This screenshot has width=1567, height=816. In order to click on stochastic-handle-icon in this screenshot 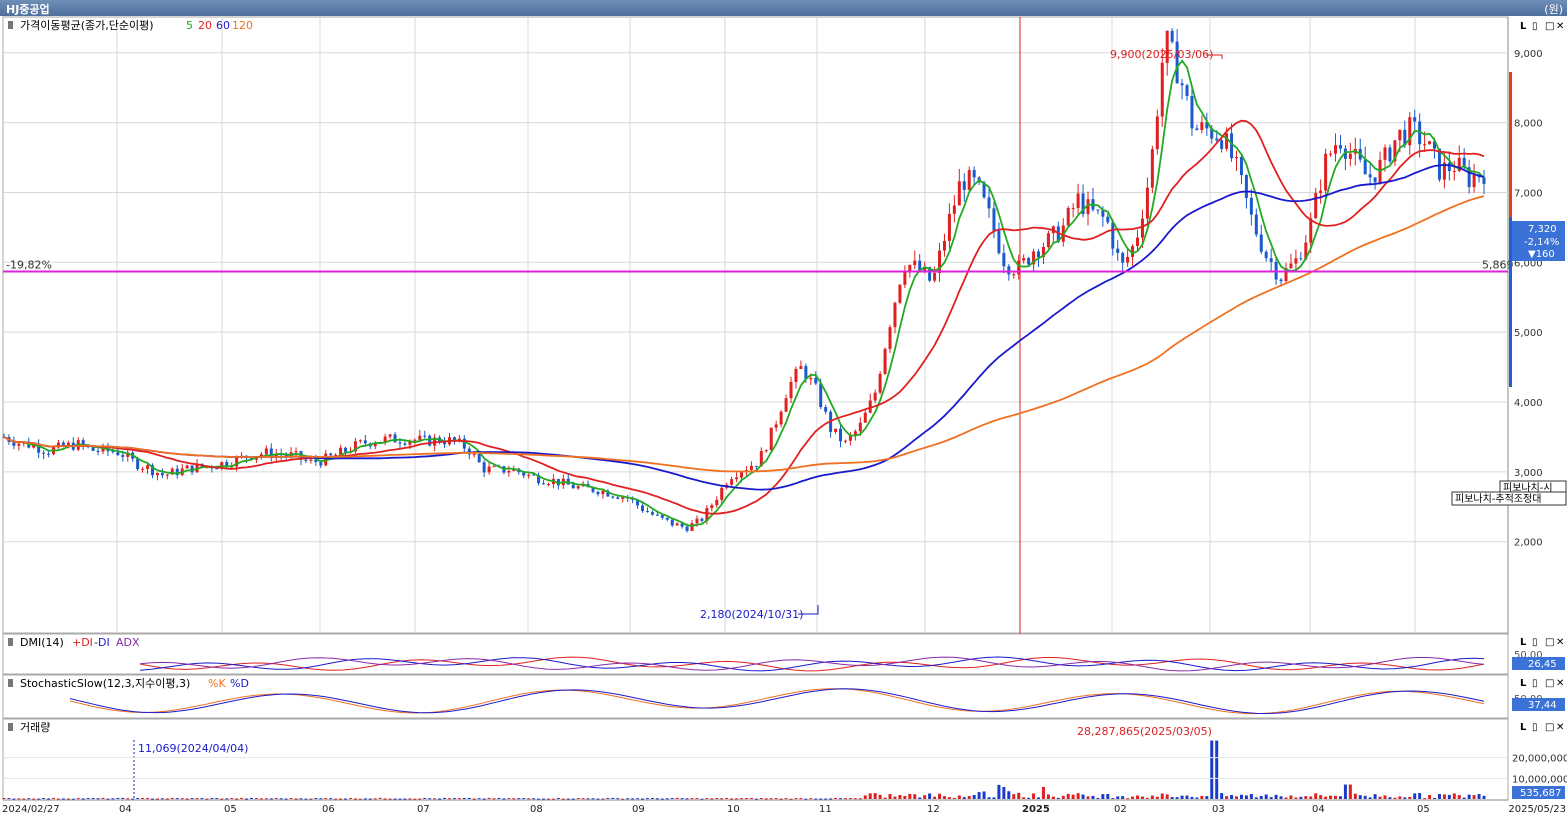, I will do `click(10, 683)`.